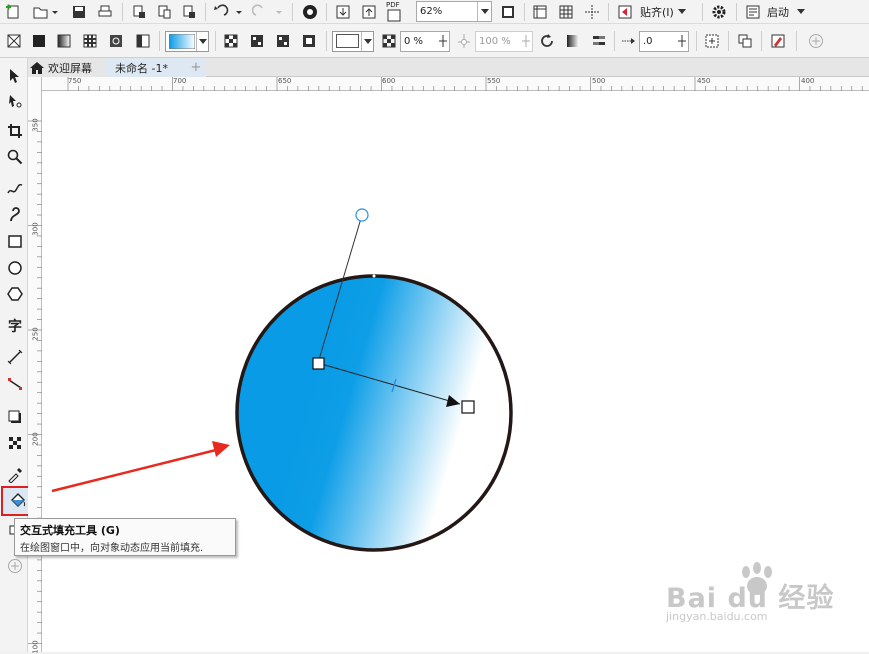 The height and width of the screenshot is (654, 869). What do you see at coordinates (143, 41) in the screenshot?
I see `texture-fill-icon` at bounding box center [143, 41].